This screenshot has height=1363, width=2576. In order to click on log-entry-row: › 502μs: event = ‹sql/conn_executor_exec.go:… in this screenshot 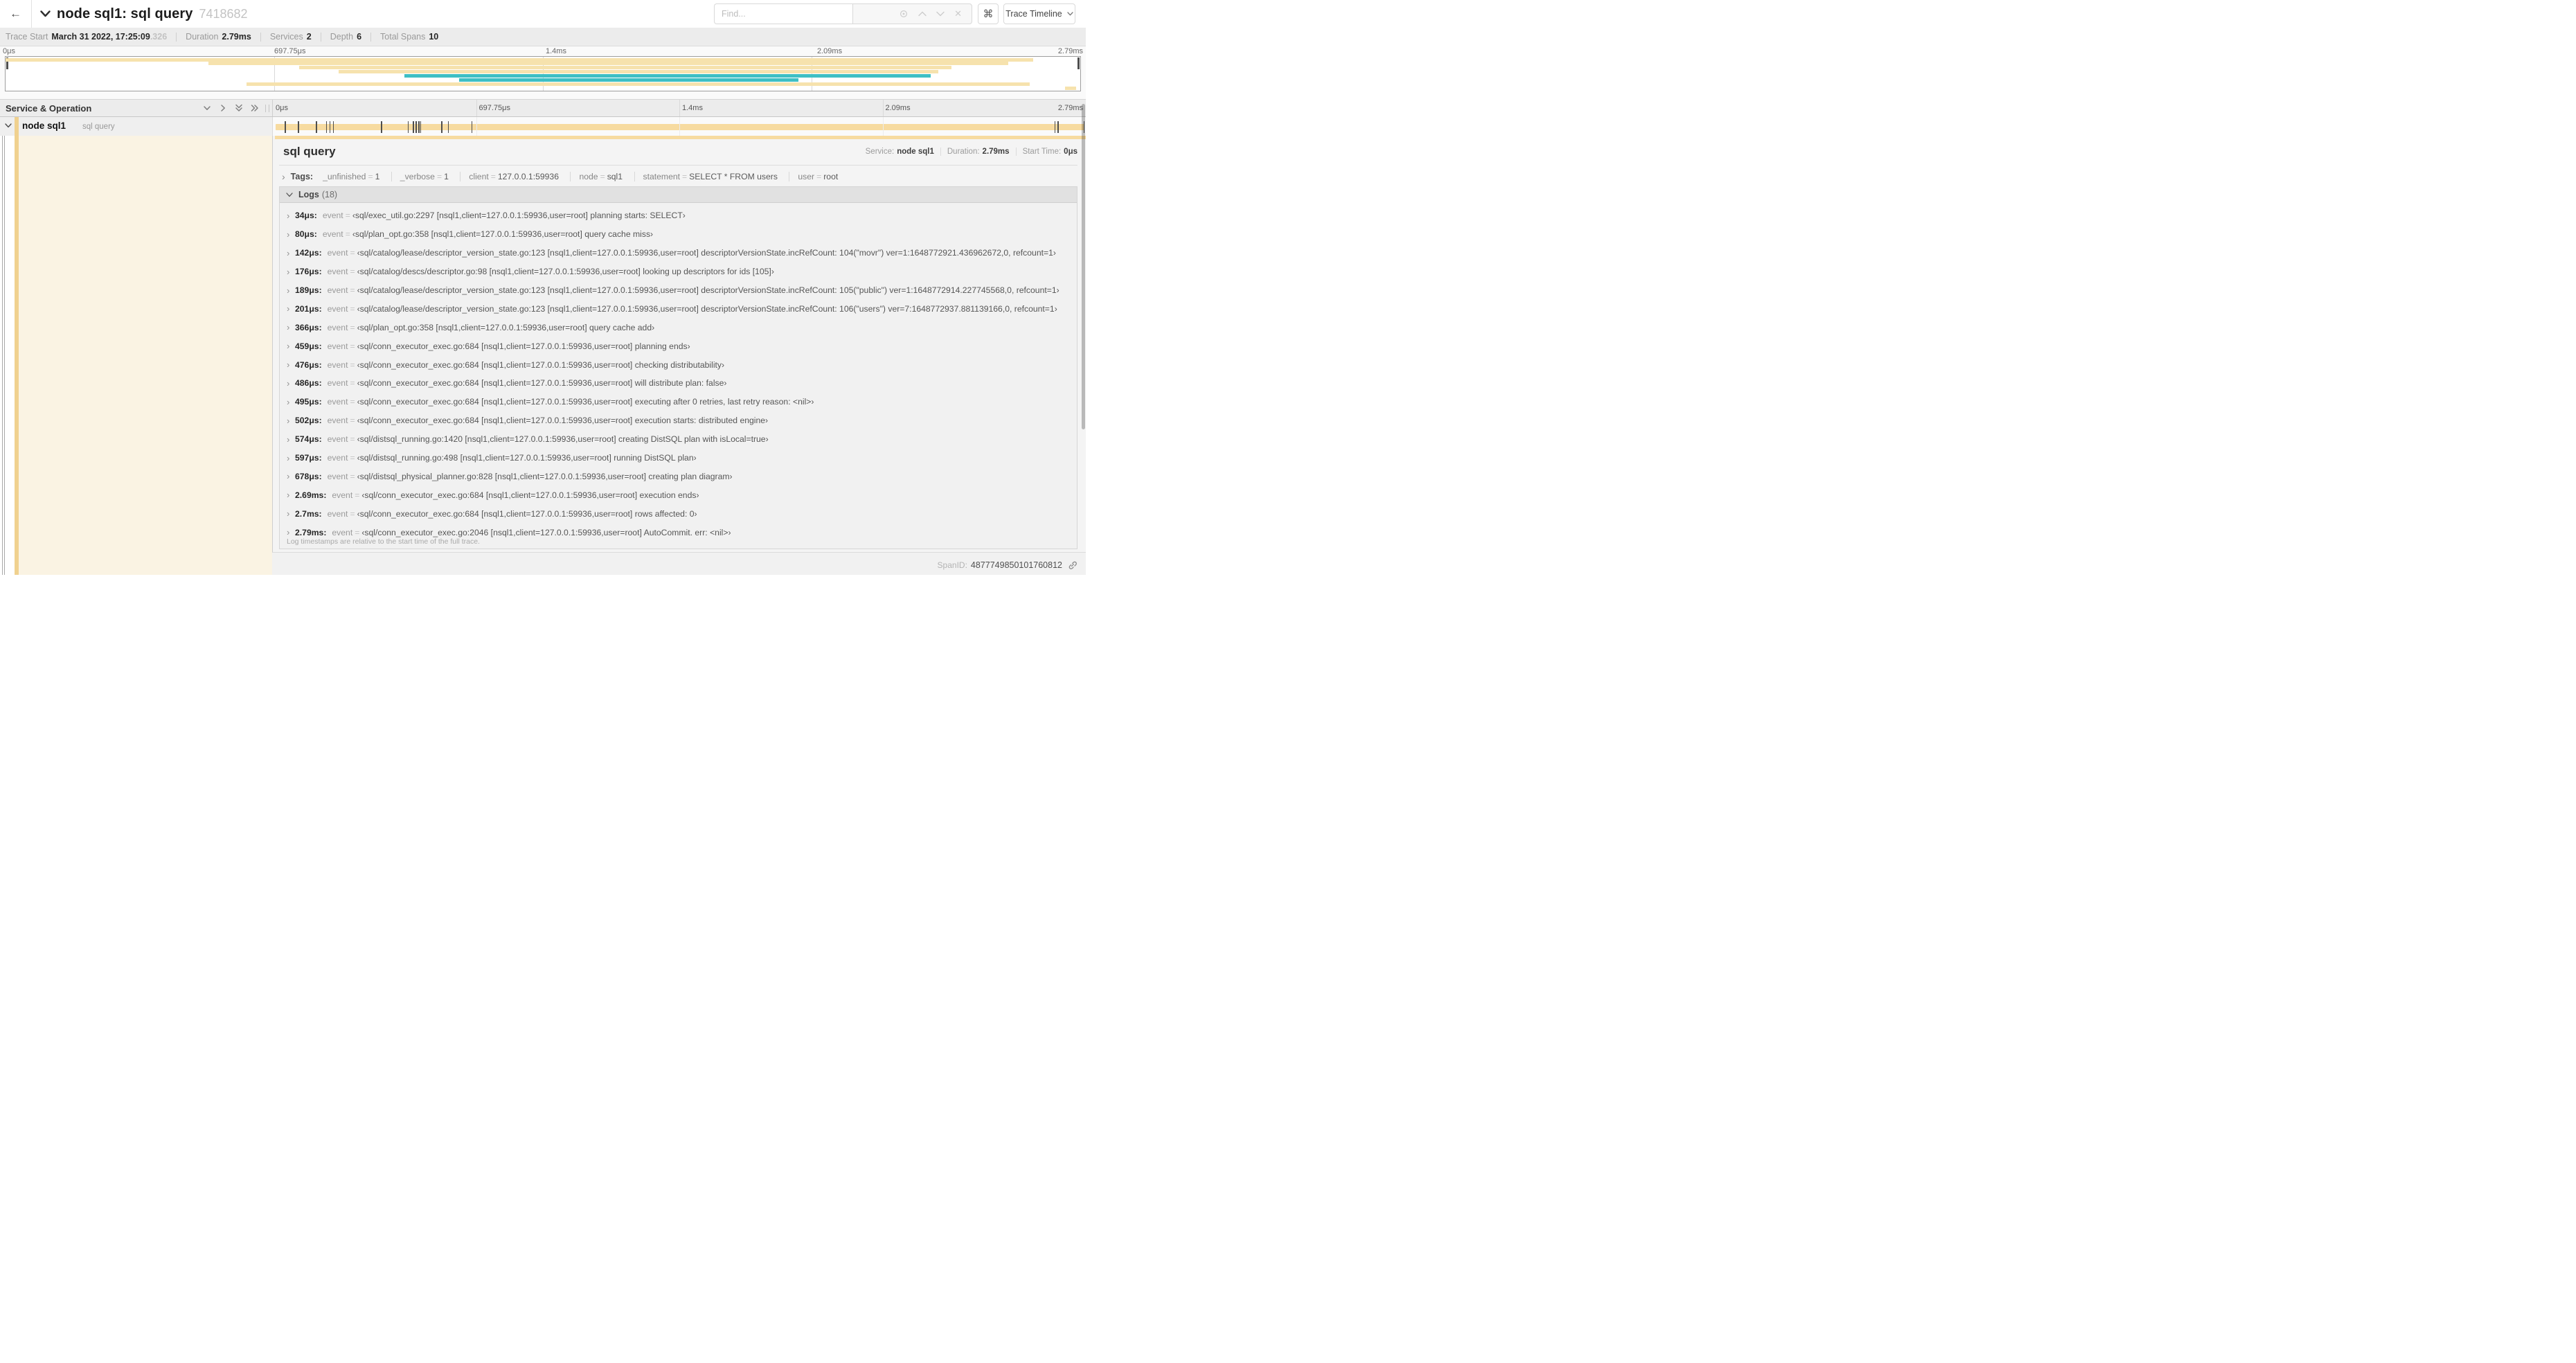, I will do `click(678, 421)`.